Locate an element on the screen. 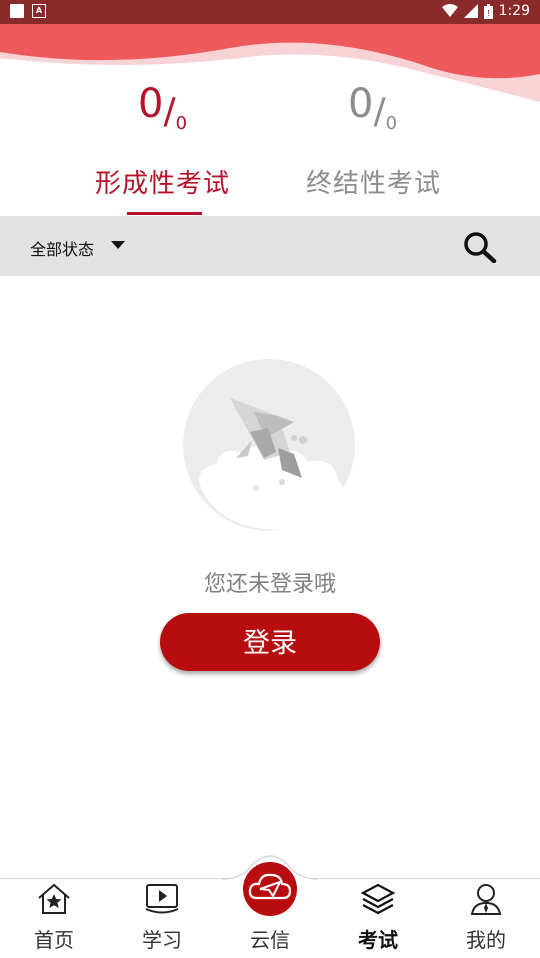 The width and height of the screenshot is (540, 958). video-book-icon is located at coordinates (162, 899).